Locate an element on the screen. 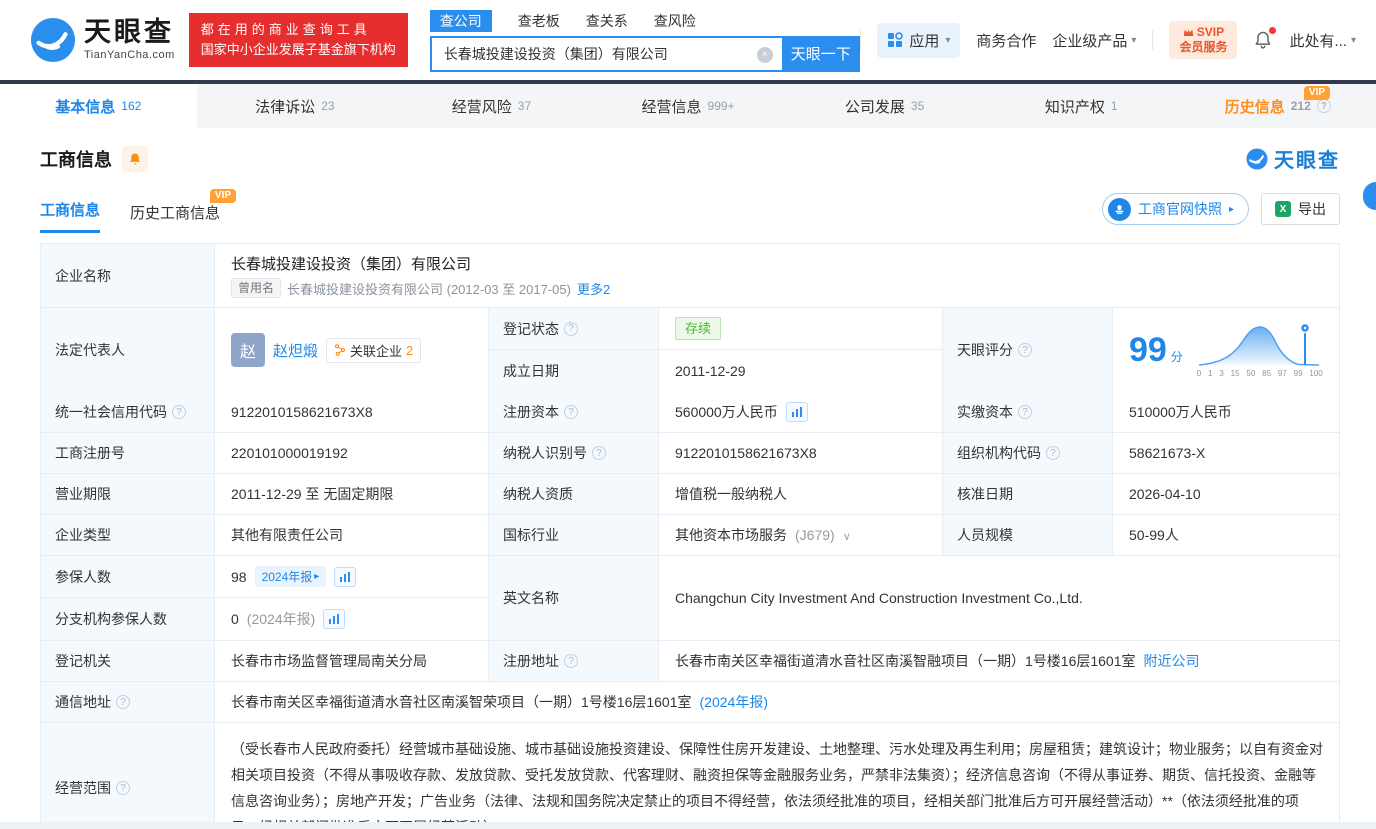 This screenshot has height=829, width=1376. business-scope-label: 经营范围 is located at coordinates (128, 776).